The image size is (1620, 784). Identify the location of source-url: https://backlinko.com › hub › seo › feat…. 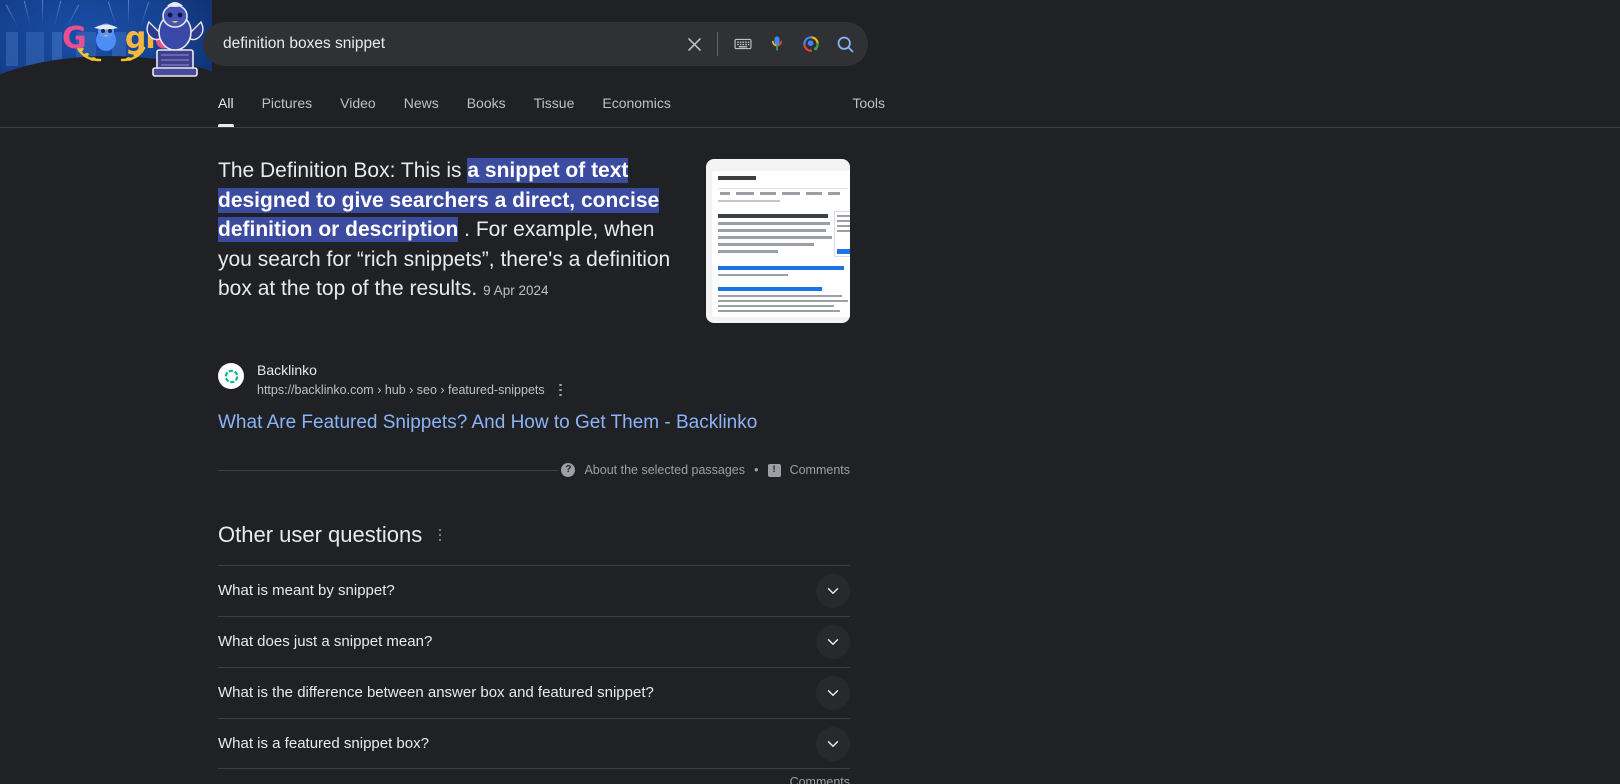
(401, 390).